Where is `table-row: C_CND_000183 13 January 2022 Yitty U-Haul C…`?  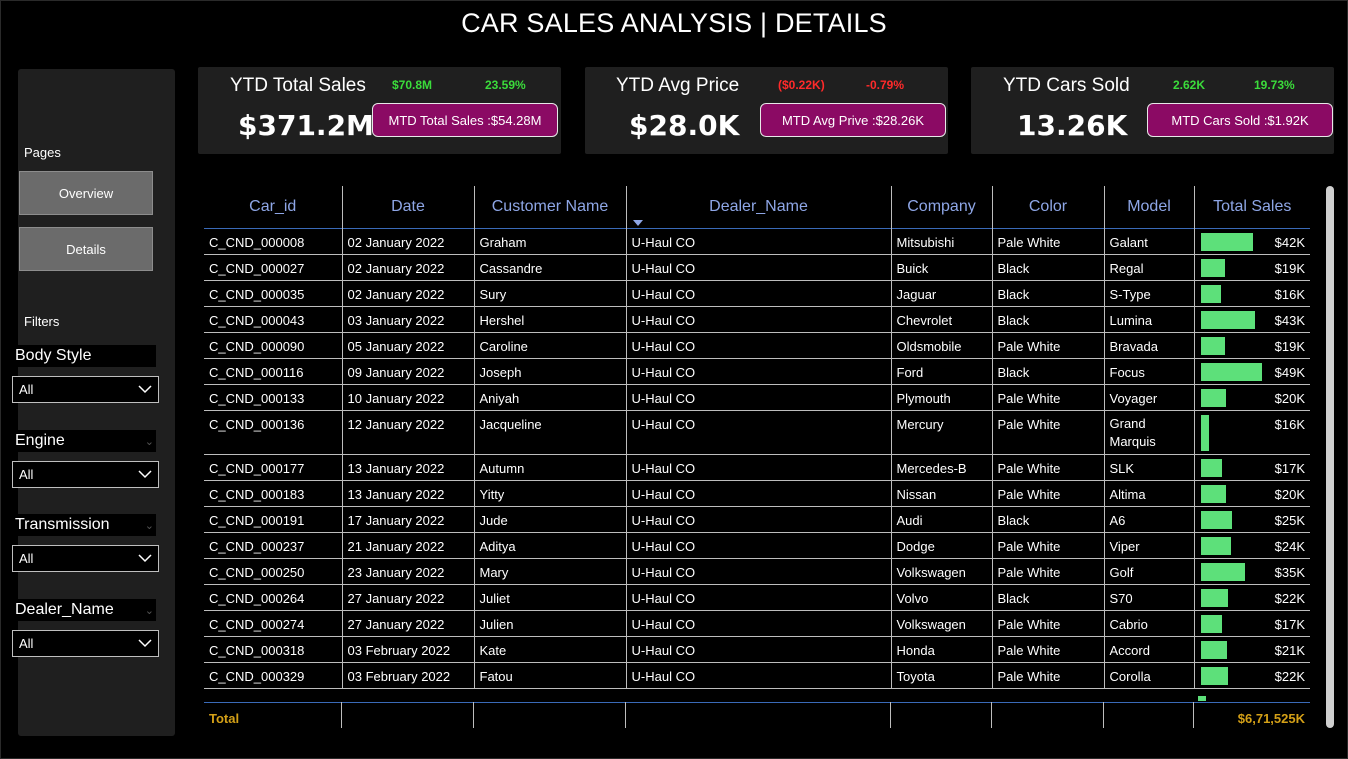
table-row: C_CND_000183 13 January 2022 Yitty U-Haul C… is located at coordinates (757, 493).